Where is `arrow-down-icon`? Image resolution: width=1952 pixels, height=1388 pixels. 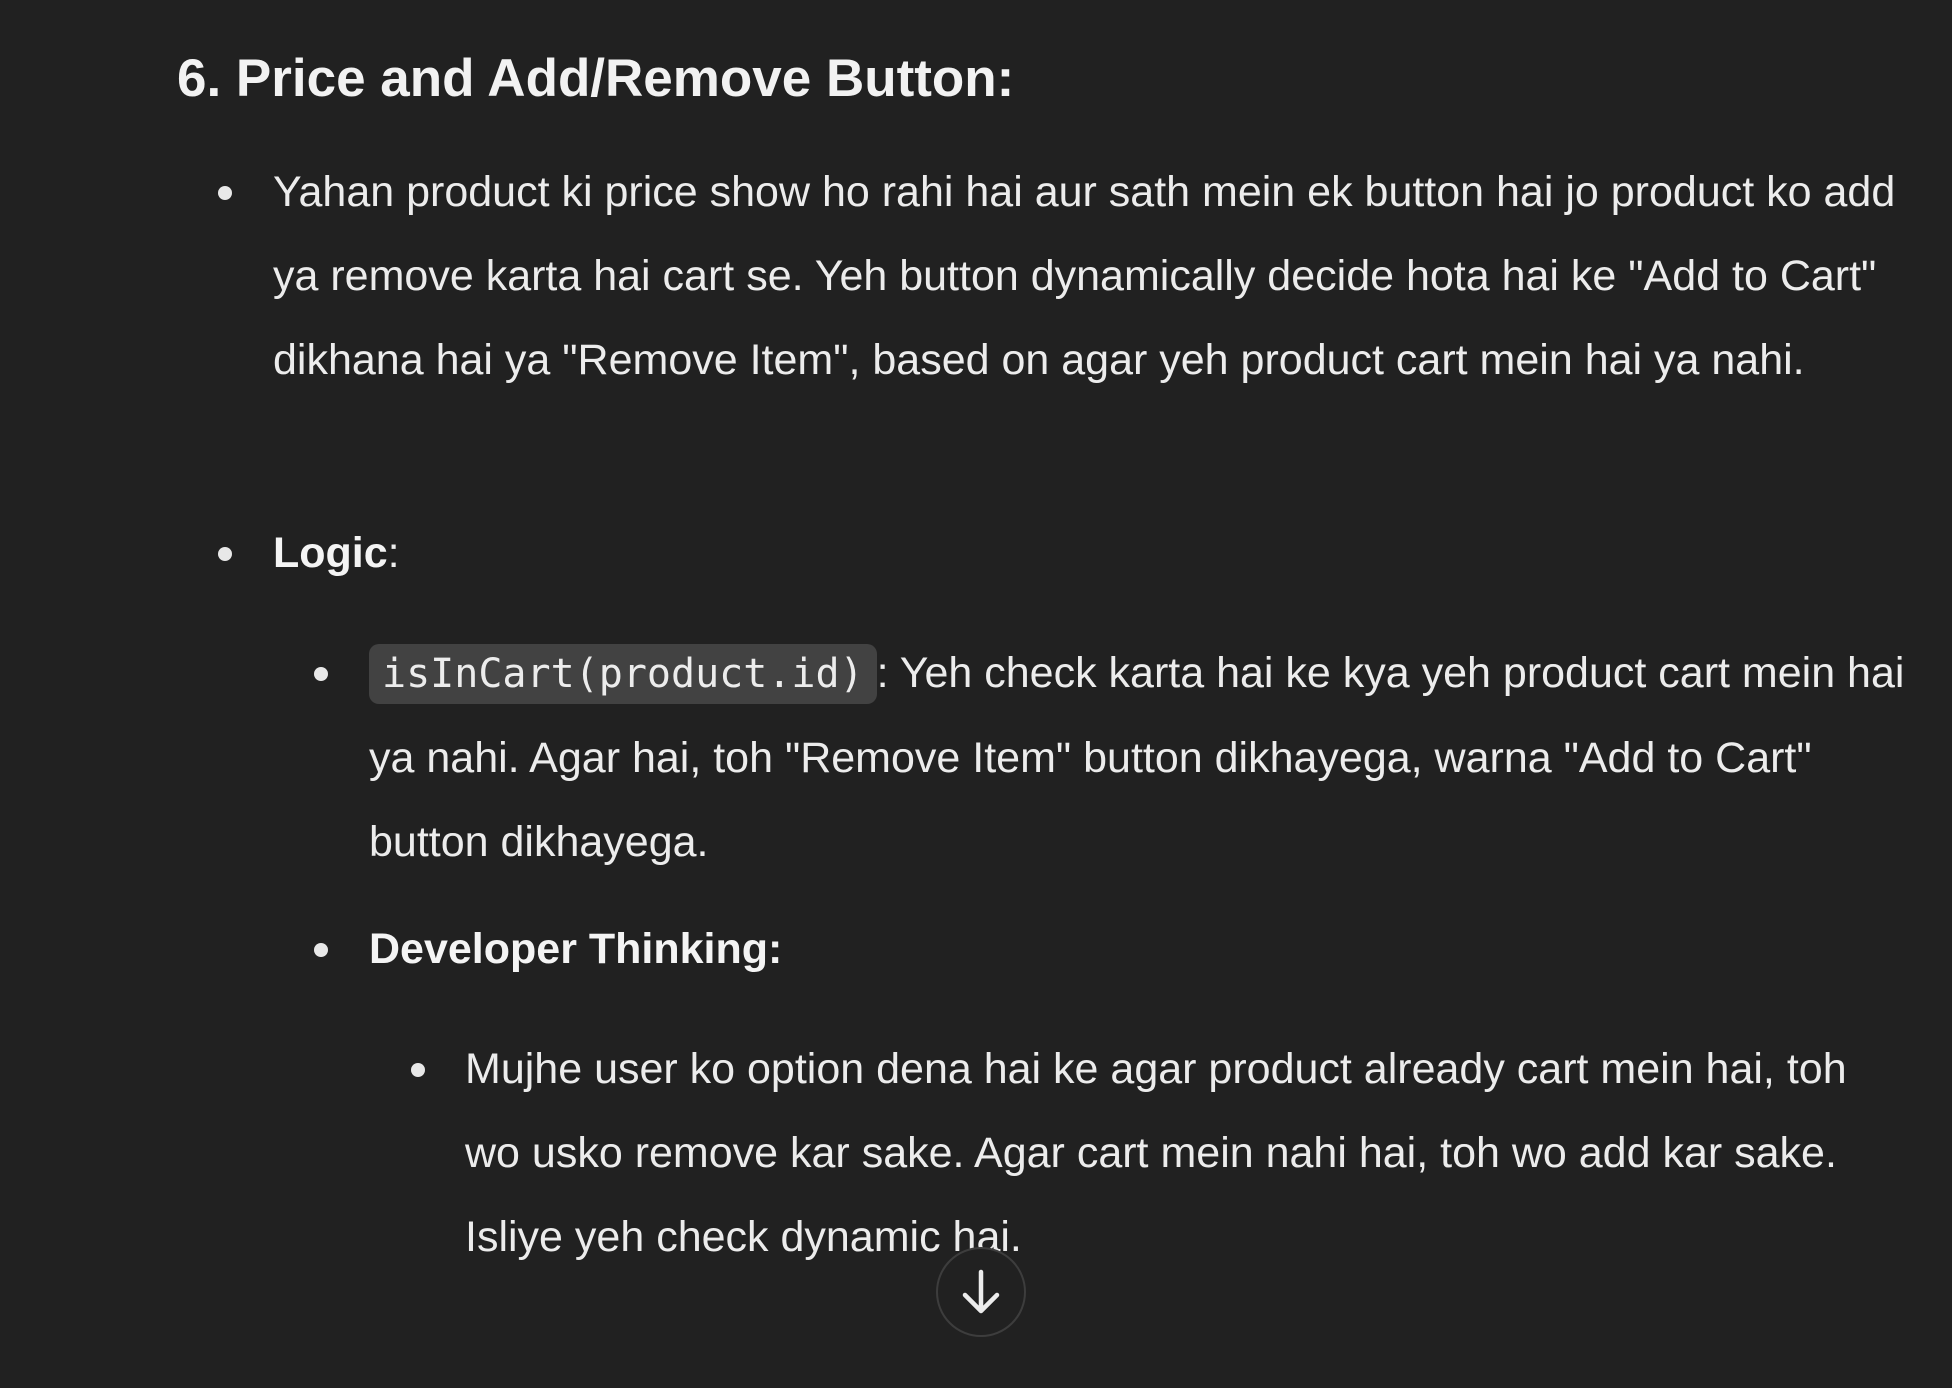
arrow-down-icon is located at coordinates (981, 1292).